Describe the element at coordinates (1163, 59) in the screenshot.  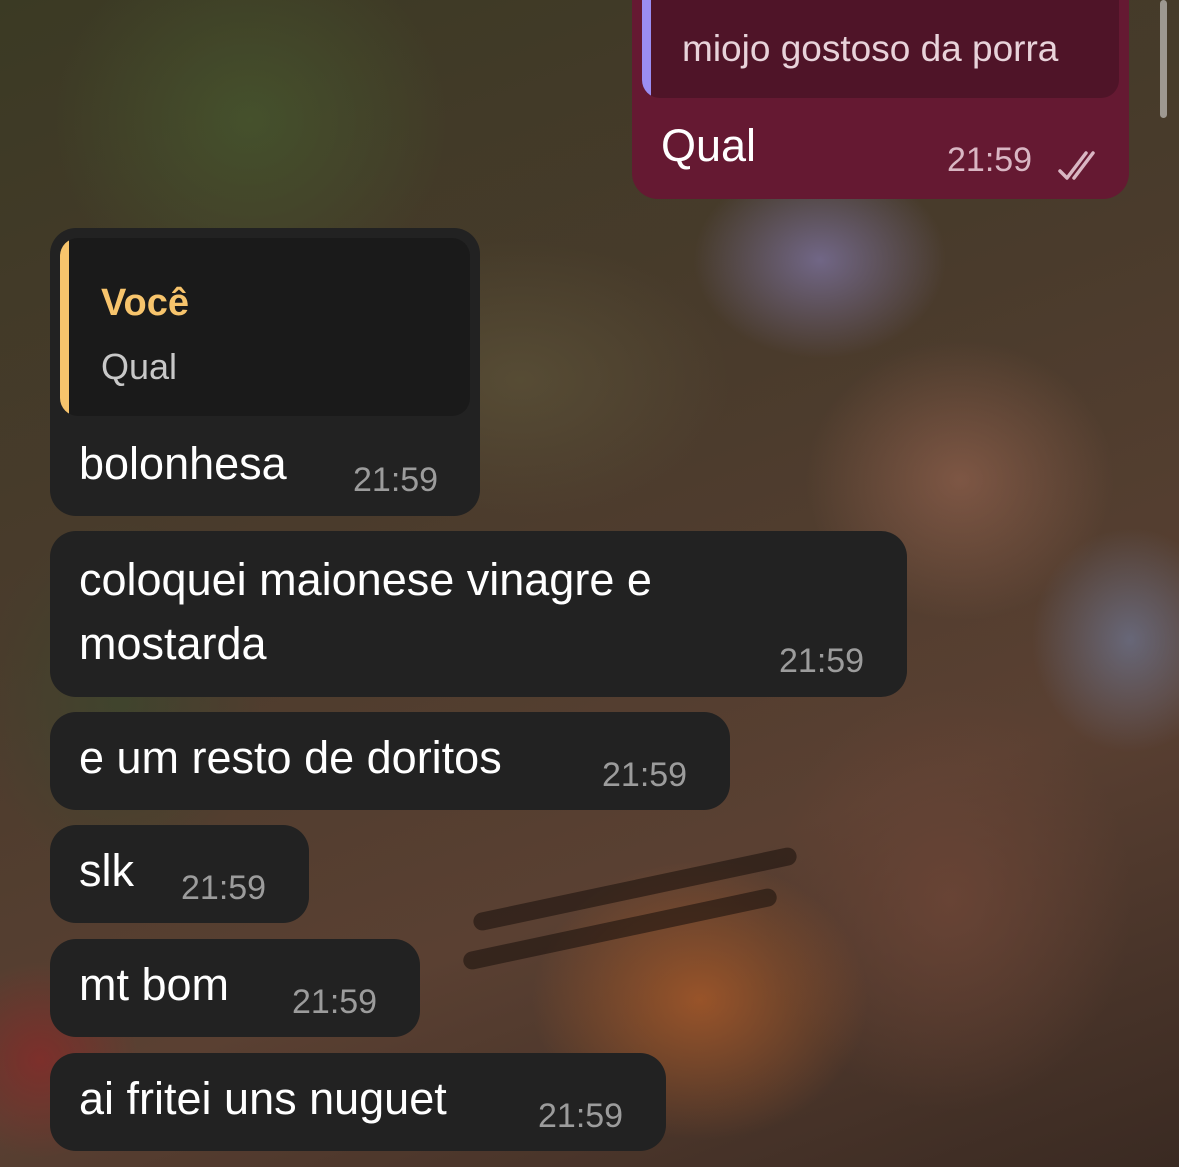
I see `scrollbar` at that location.